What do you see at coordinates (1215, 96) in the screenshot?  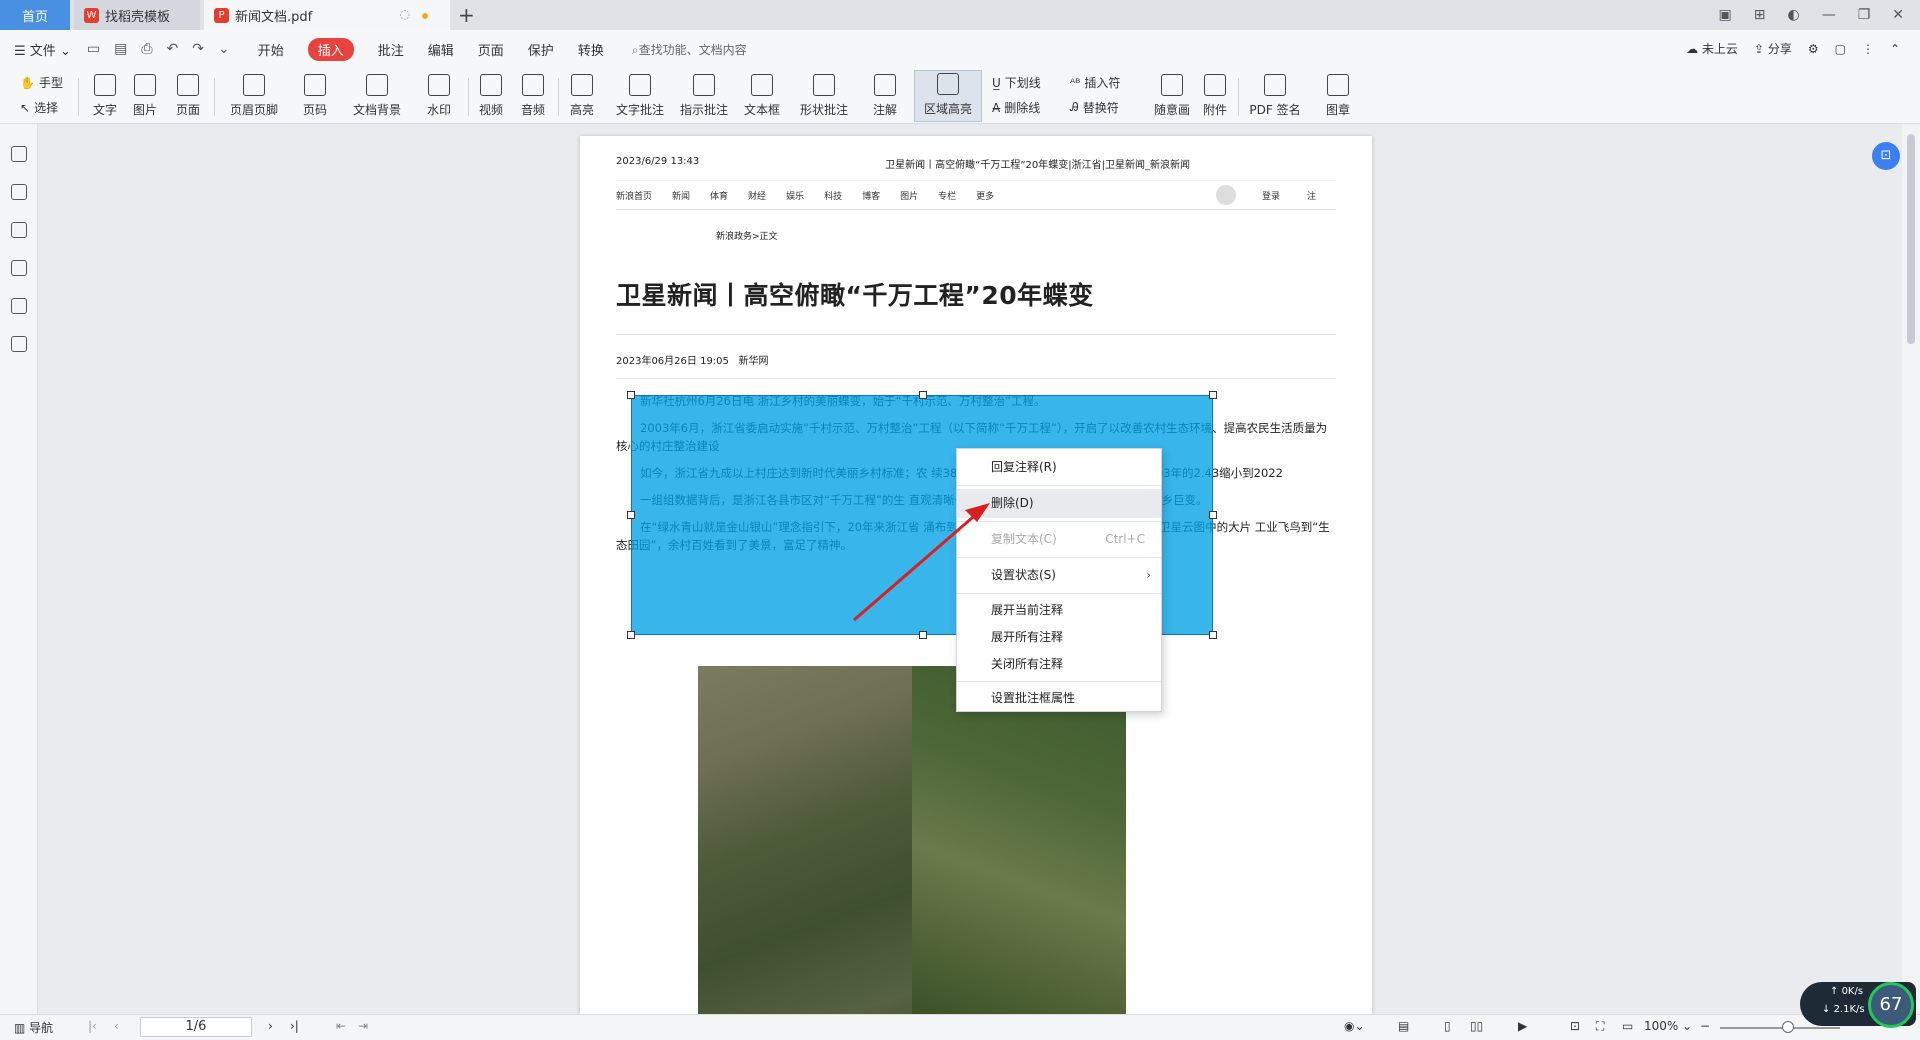 I see `attachment-button: 附件` at bounding box center [1215, 96].